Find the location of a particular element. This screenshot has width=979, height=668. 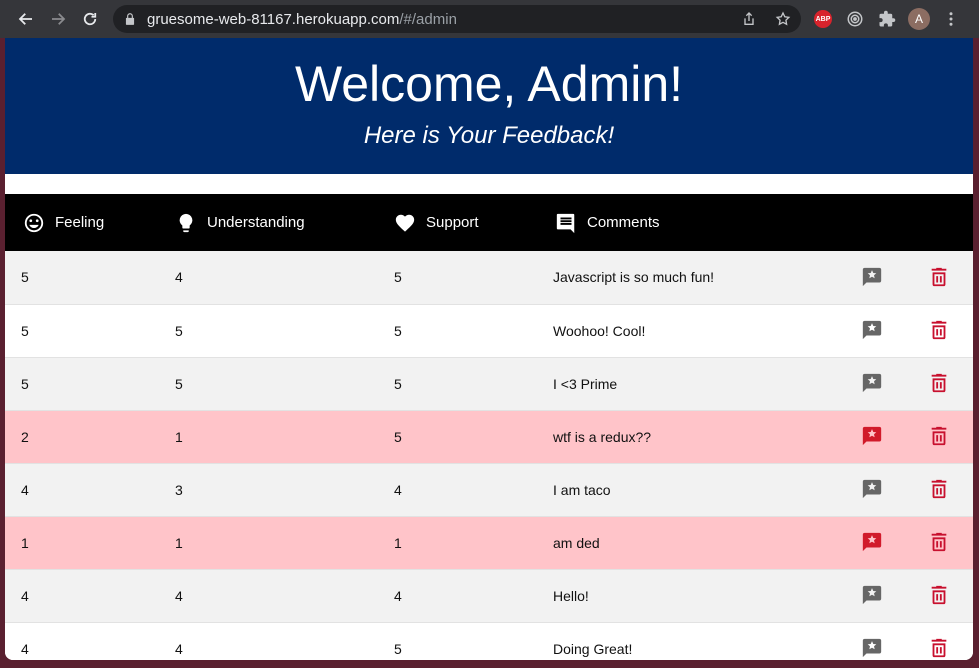

url-host: gruesome-web-81167.herokuapp.com is located at coordinates (273, 19).